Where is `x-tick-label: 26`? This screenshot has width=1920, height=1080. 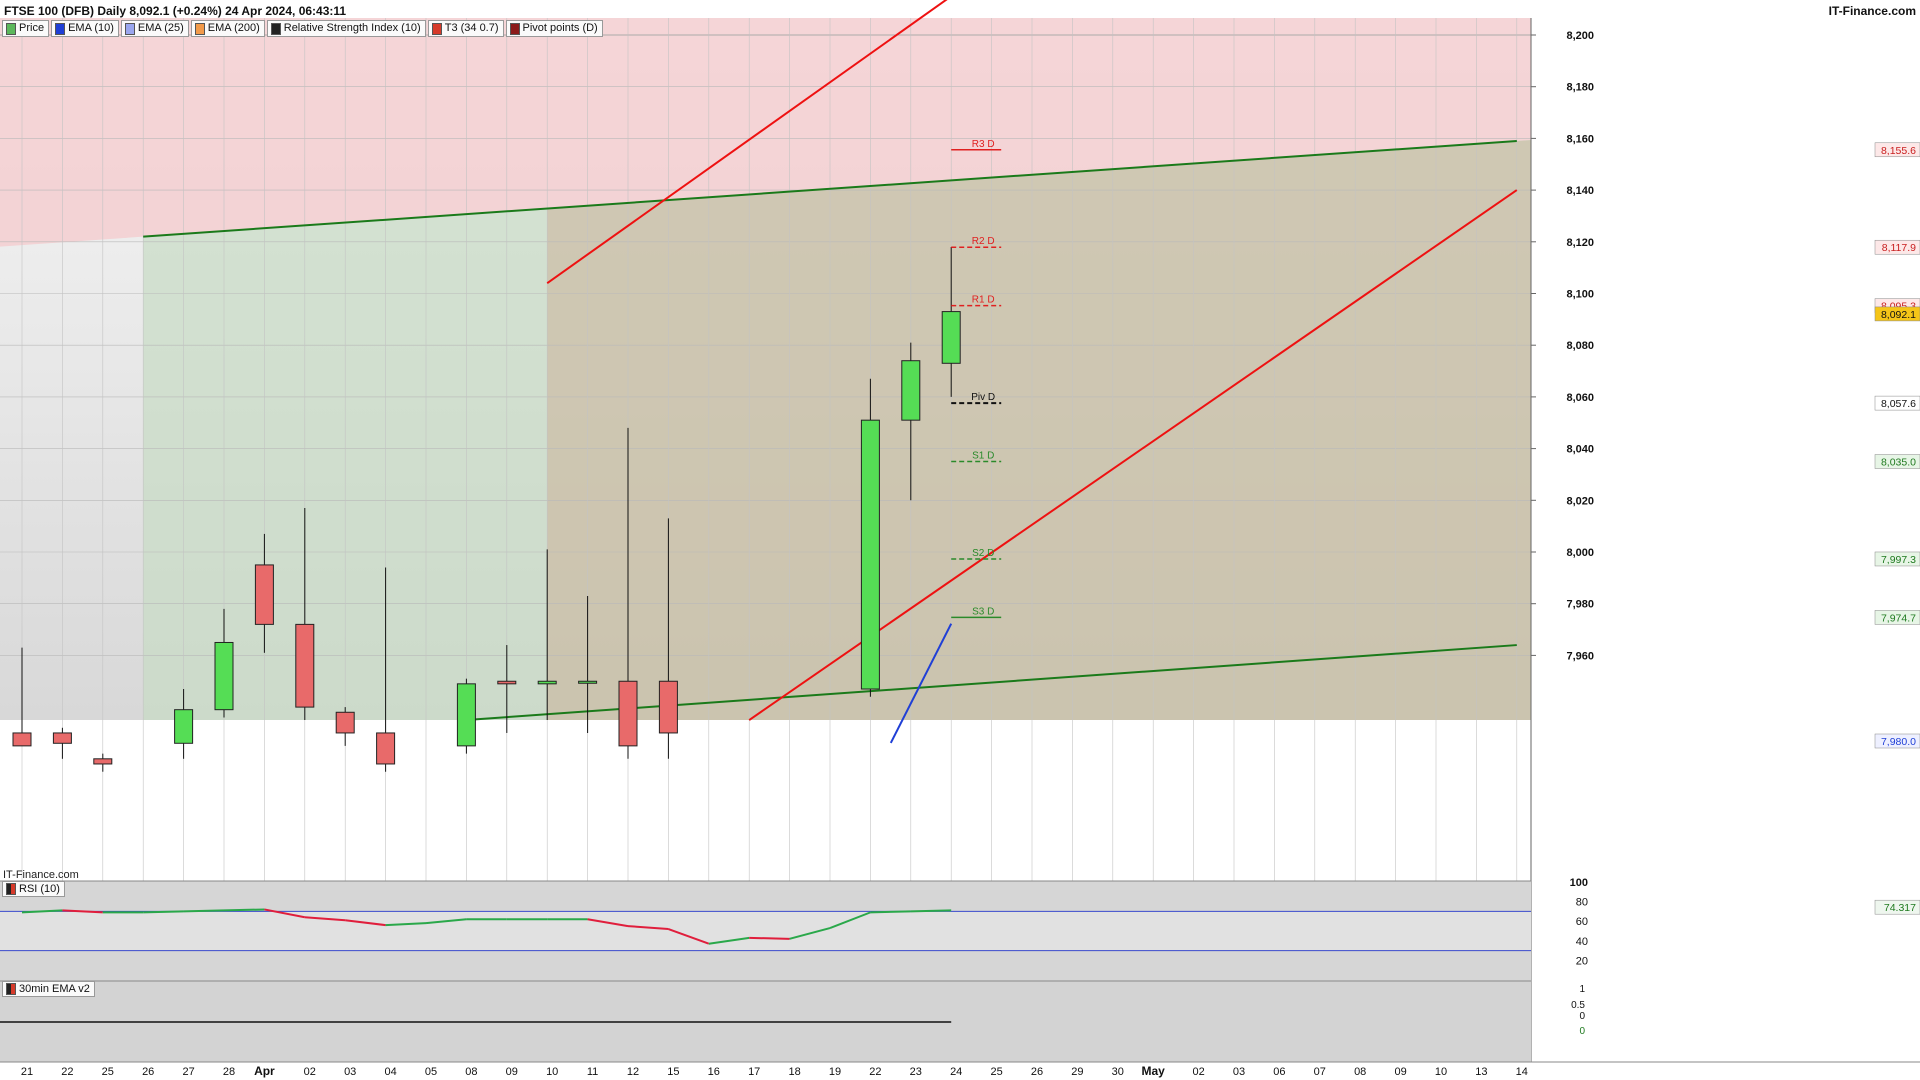 x-tick-label: 26 is located at coordinates (1037, 1072).